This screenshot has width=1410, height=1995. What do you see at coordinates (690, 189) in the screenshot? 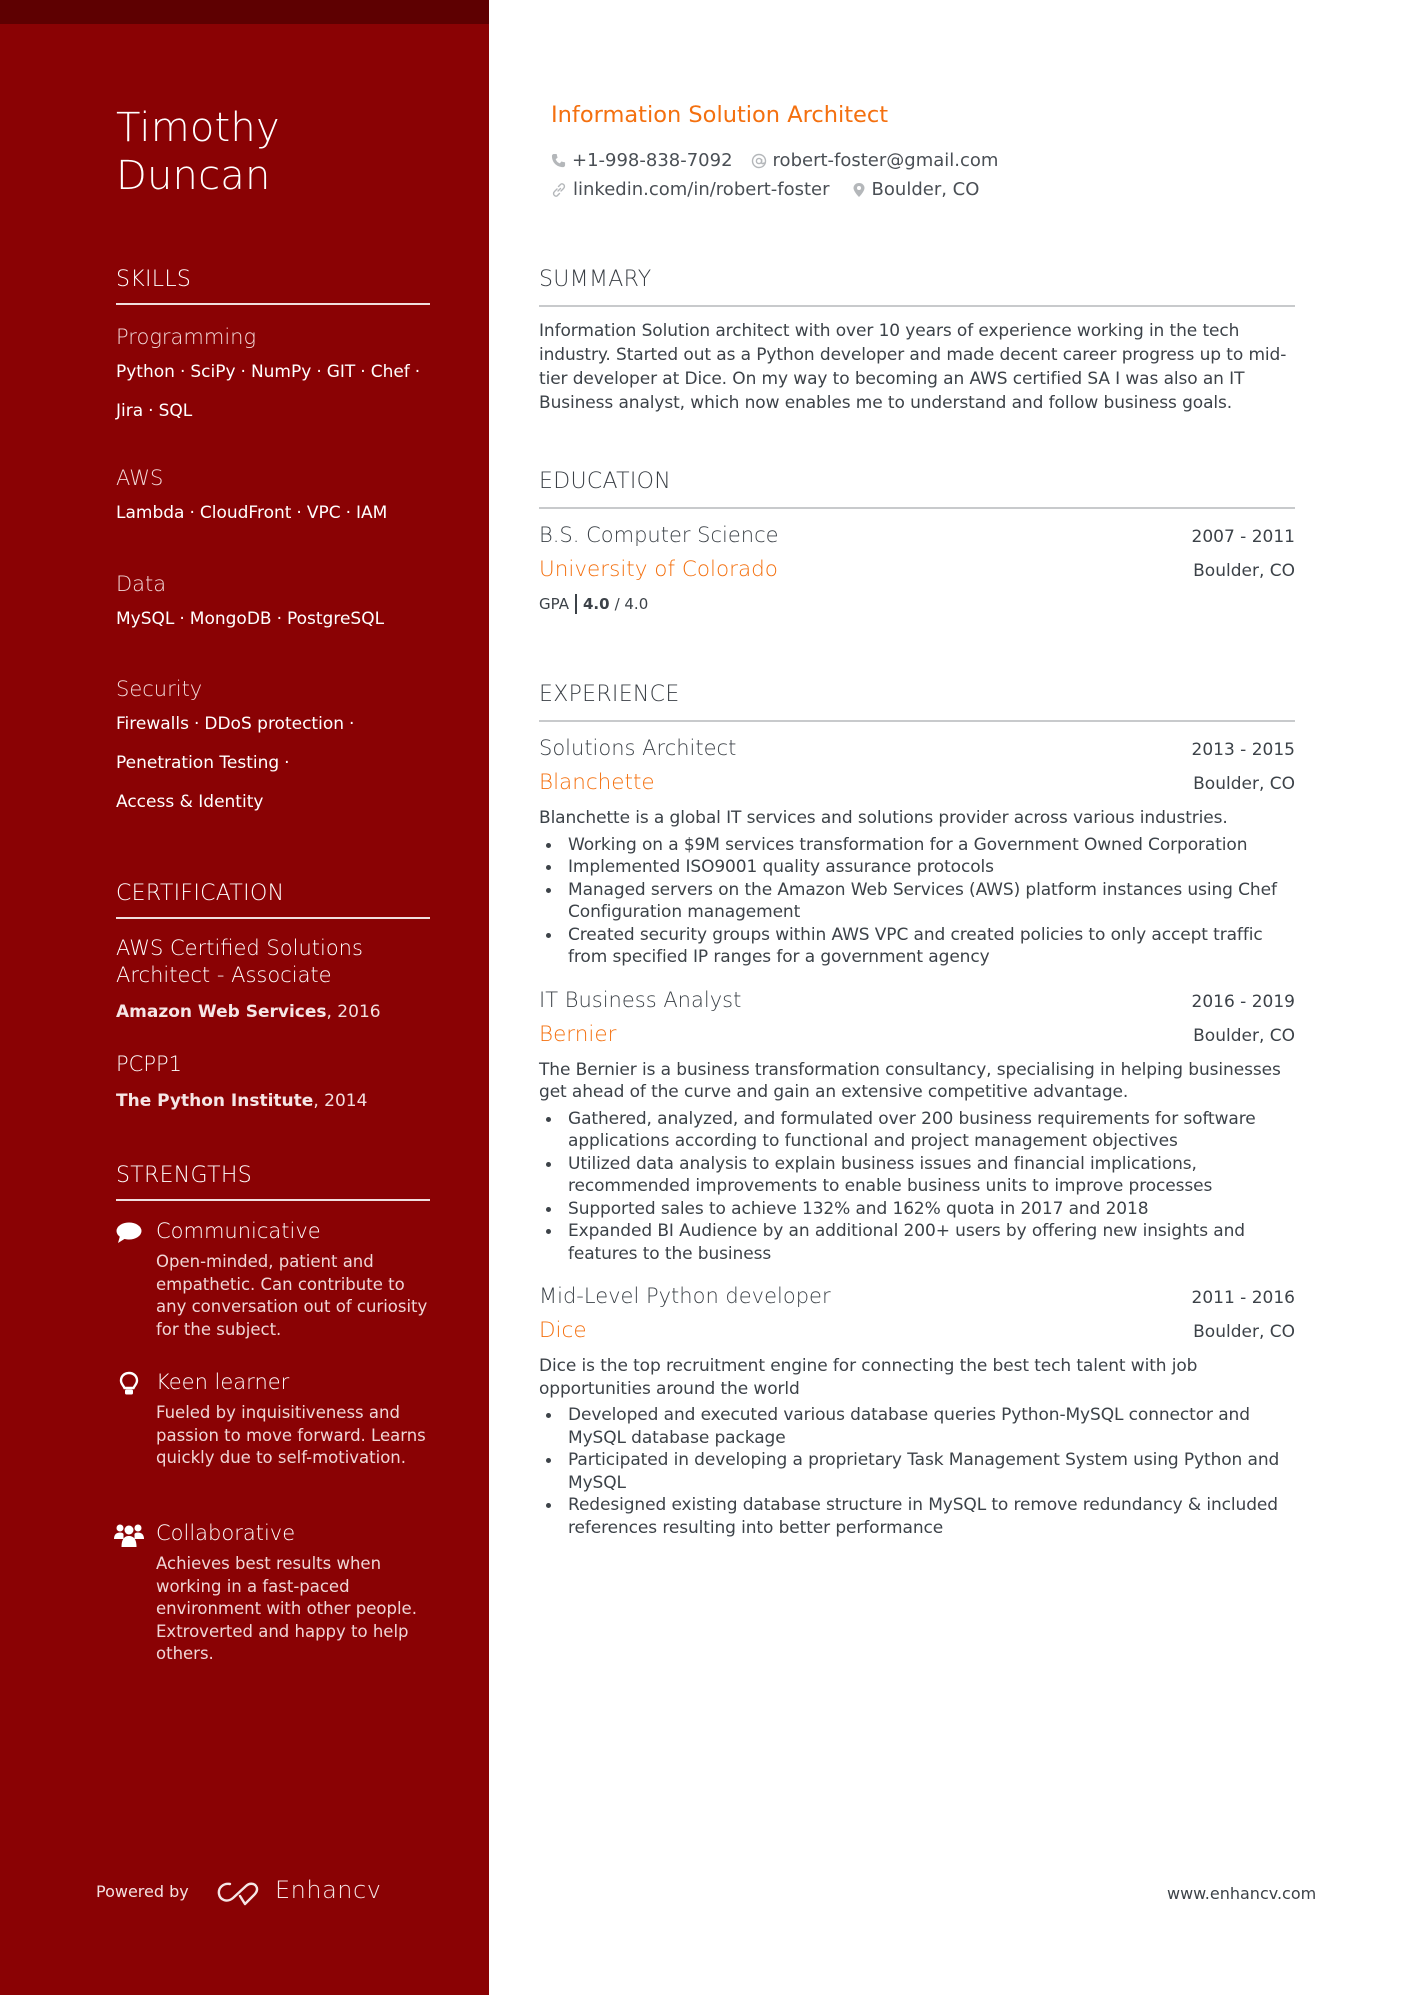
I see `linkedin-contact: linkedin.com/in/robert-foster` at bounding box center [690, 189].